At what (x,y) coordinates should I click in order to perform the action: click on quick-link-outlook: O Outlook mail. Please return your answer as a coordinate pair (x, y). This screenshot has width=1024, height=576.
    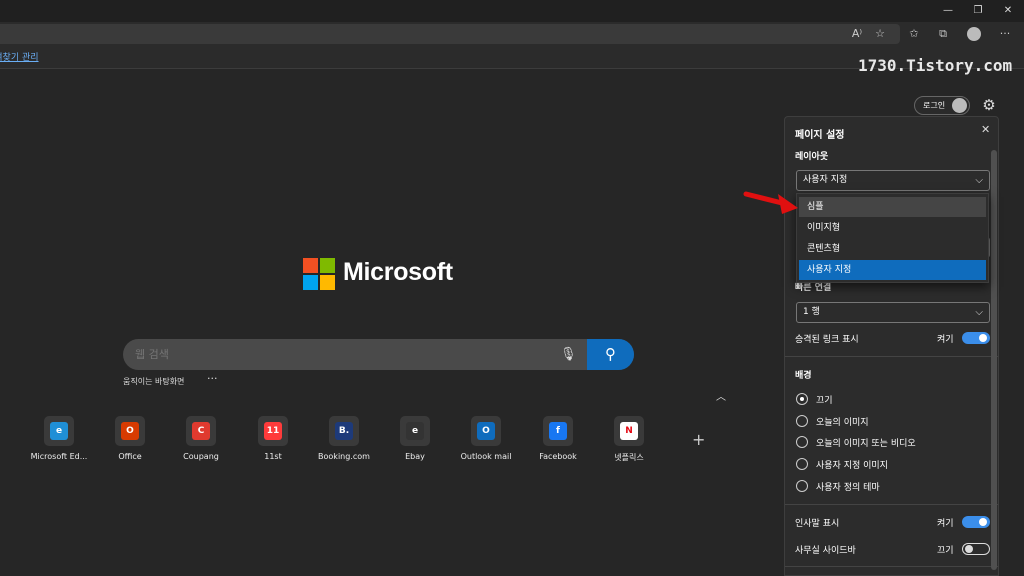
    Looking at the image, I should click on (486, 438).